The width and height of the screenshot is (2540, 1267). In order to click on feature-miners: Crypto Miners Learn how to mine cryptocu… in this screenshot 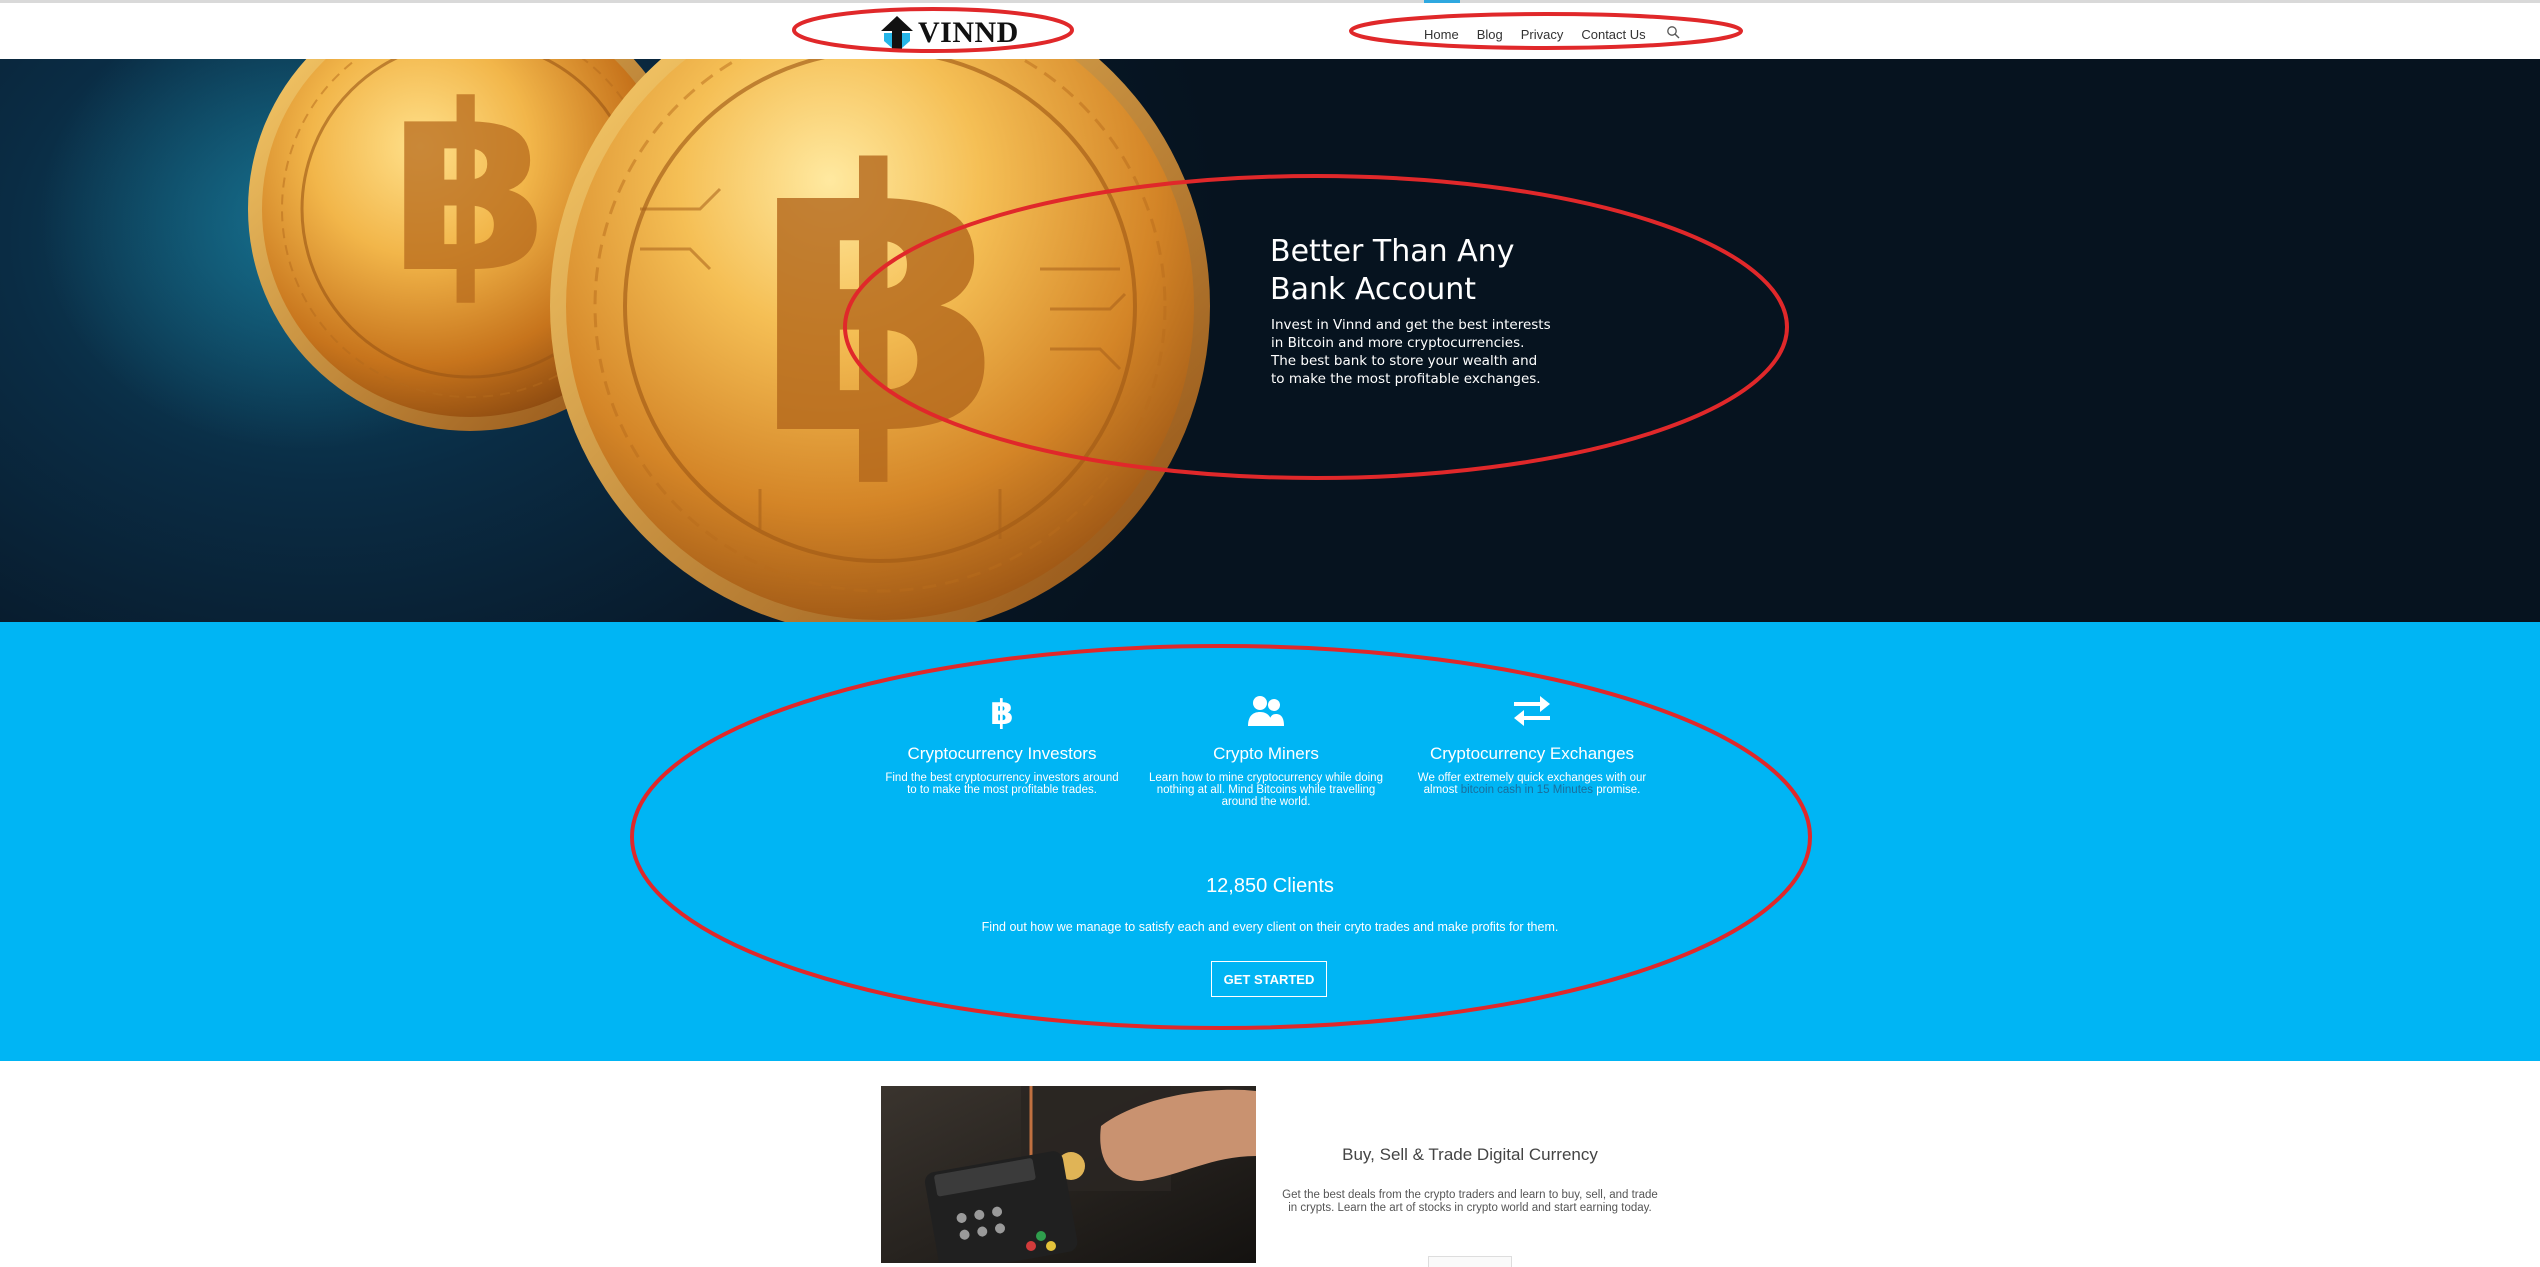, I will do `click(1266, 750)`.